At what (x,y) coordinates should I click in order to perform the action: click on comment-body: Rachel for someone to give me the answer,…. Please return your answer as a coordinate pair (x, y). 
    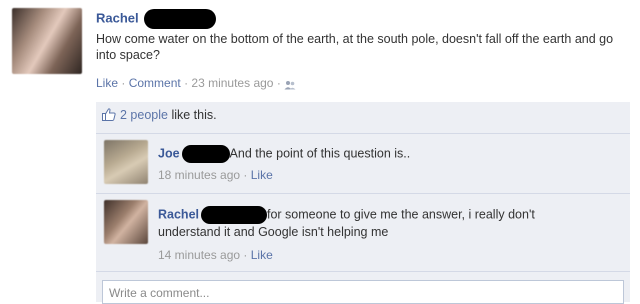
    Looking at the image, I should click on (388, 223).